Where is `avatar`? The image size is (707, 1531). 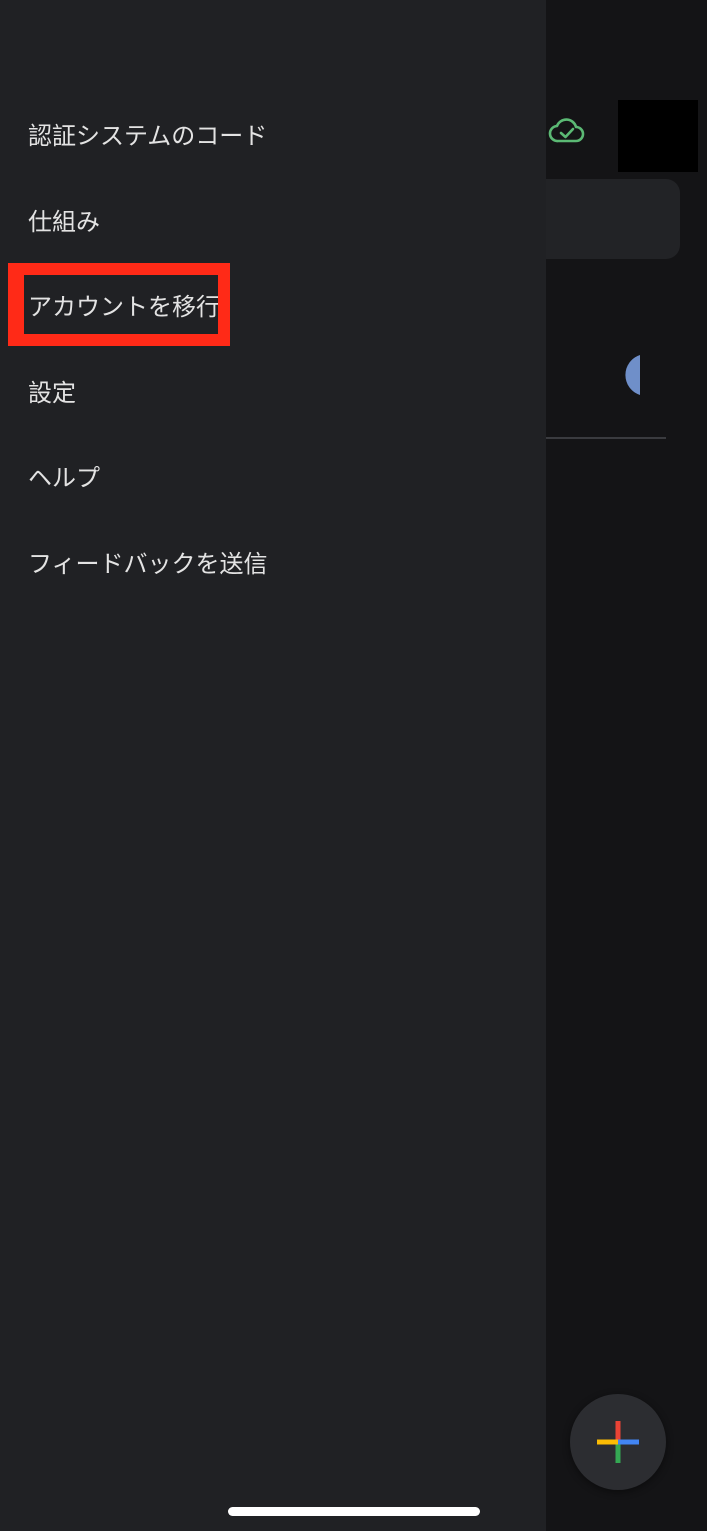
avatar is located at coordinates (658, 136).